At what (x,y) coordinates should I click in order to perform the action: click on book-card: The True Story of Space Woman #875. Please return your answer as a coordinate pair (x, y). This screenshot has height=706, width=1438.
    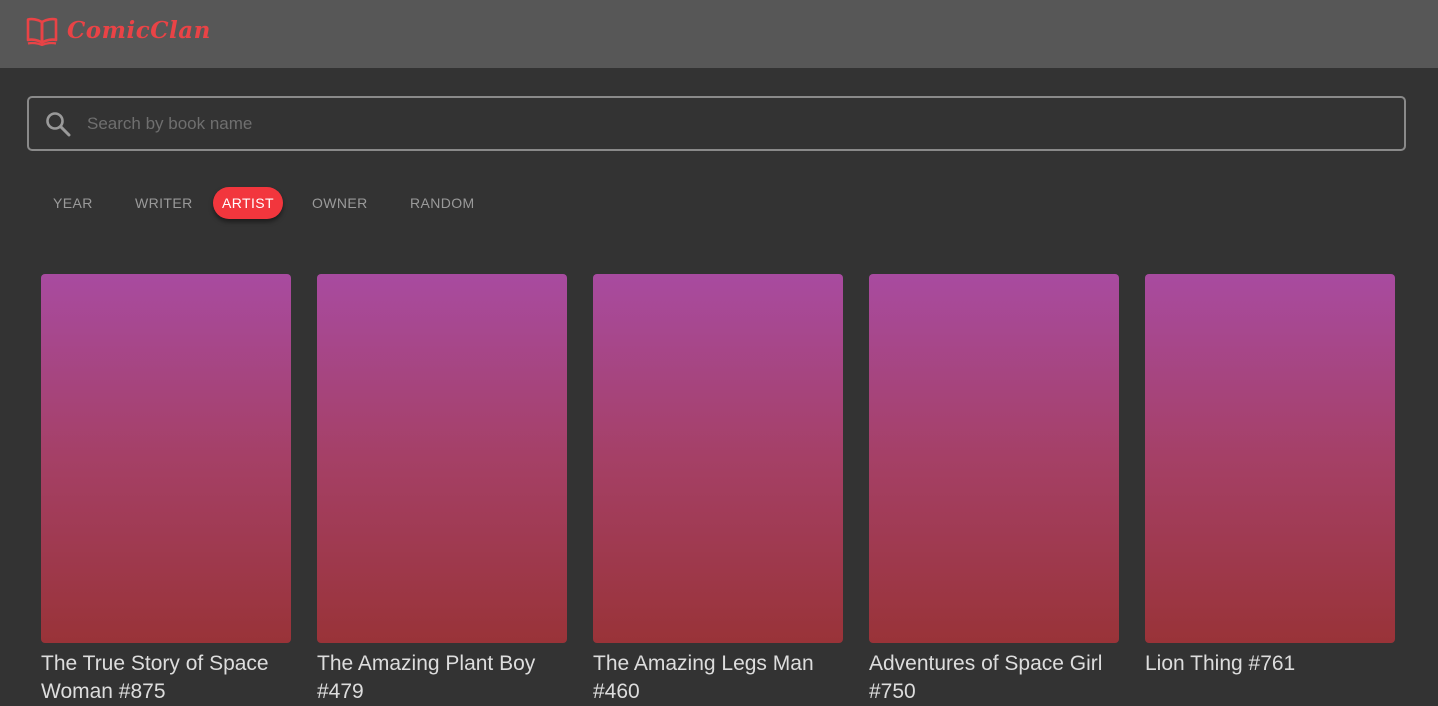
    Looking at the image, I should click on (166, 490).